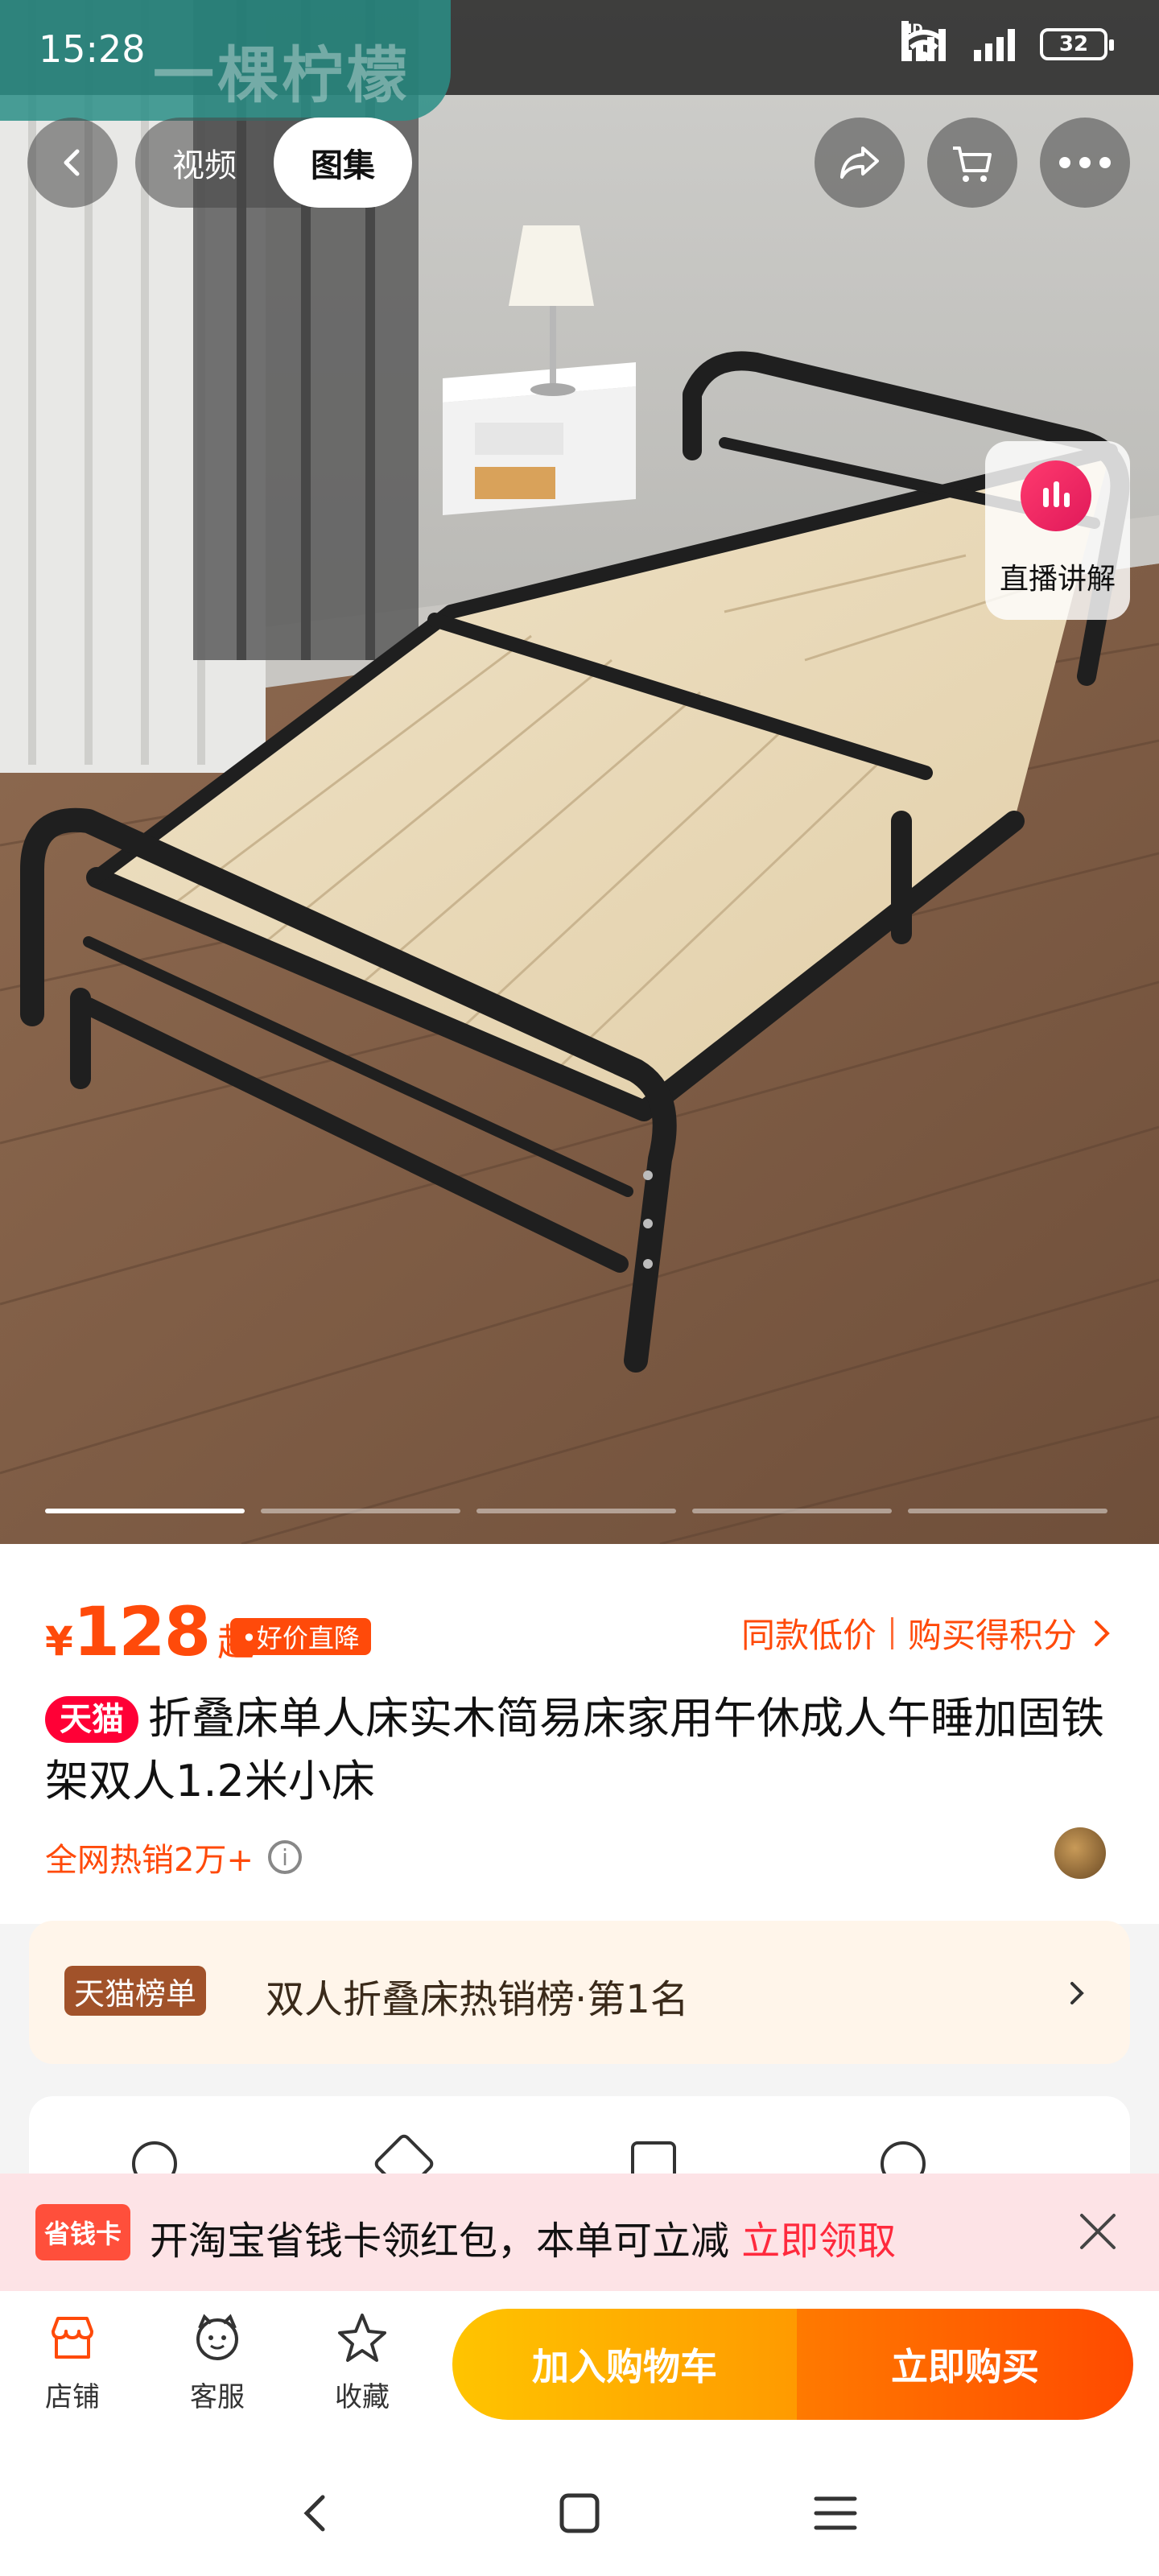  I want to click on wifi-icon, so click(924, 45).